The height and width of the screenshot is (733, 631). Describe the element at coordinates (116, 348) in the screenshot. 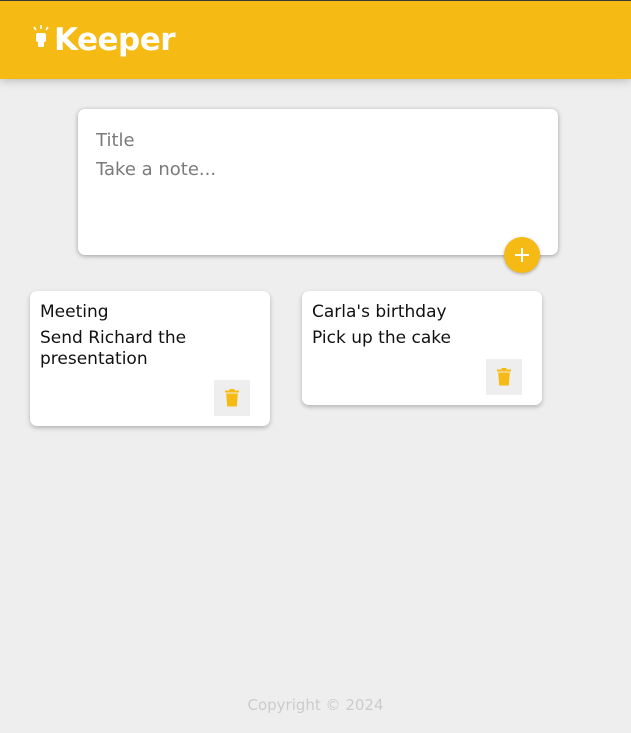

I see `note-content: Send Richard the presentation` at that location.